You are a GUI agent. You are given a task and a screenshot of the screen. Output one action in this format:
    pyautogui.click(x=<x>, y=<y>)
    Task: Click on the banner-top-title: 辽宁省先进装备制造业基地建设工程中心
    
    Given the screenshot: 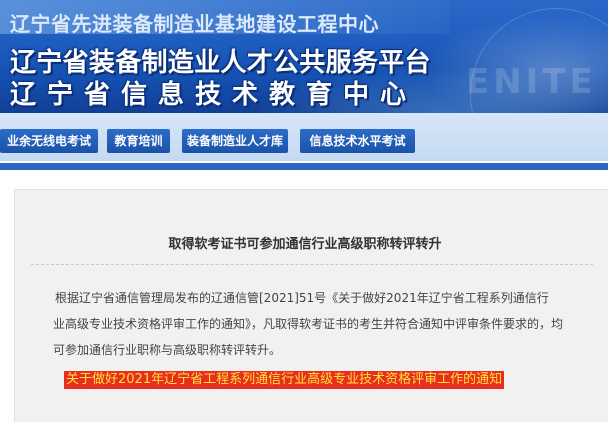 What is the action you would take?
    pyautogui.click(x=194, y=24)
    